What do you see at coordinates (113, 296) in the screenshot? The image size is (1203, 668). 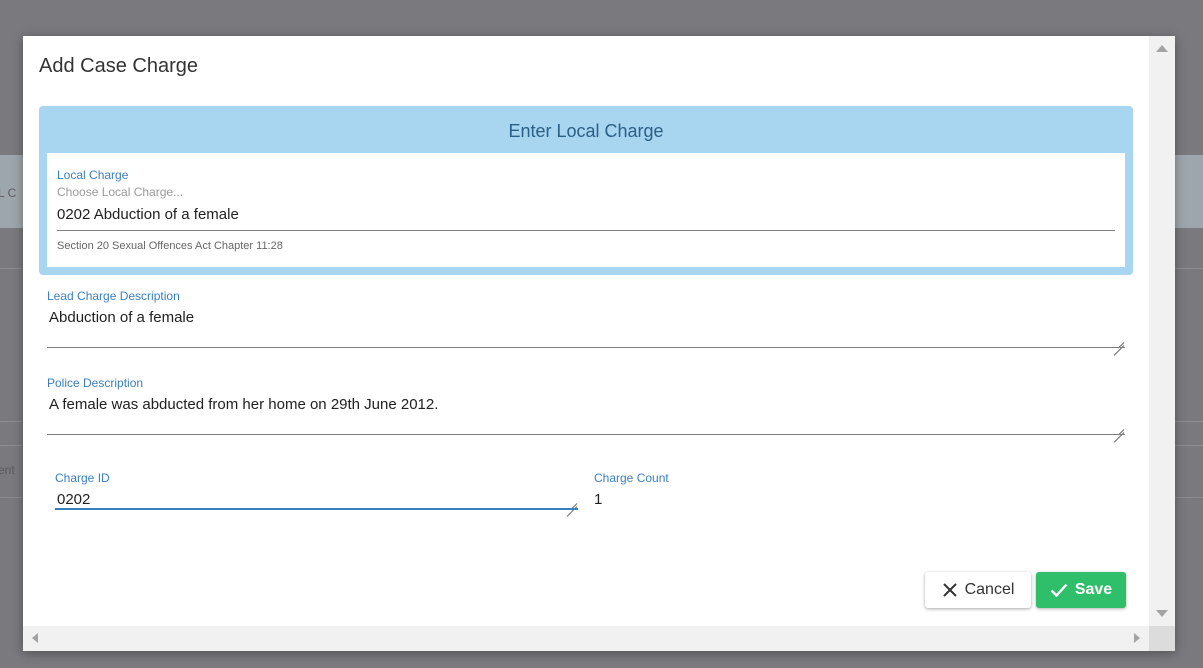 I see `lead-charge-description-label: Lead Charge Description` at bounding box center [113, 296].